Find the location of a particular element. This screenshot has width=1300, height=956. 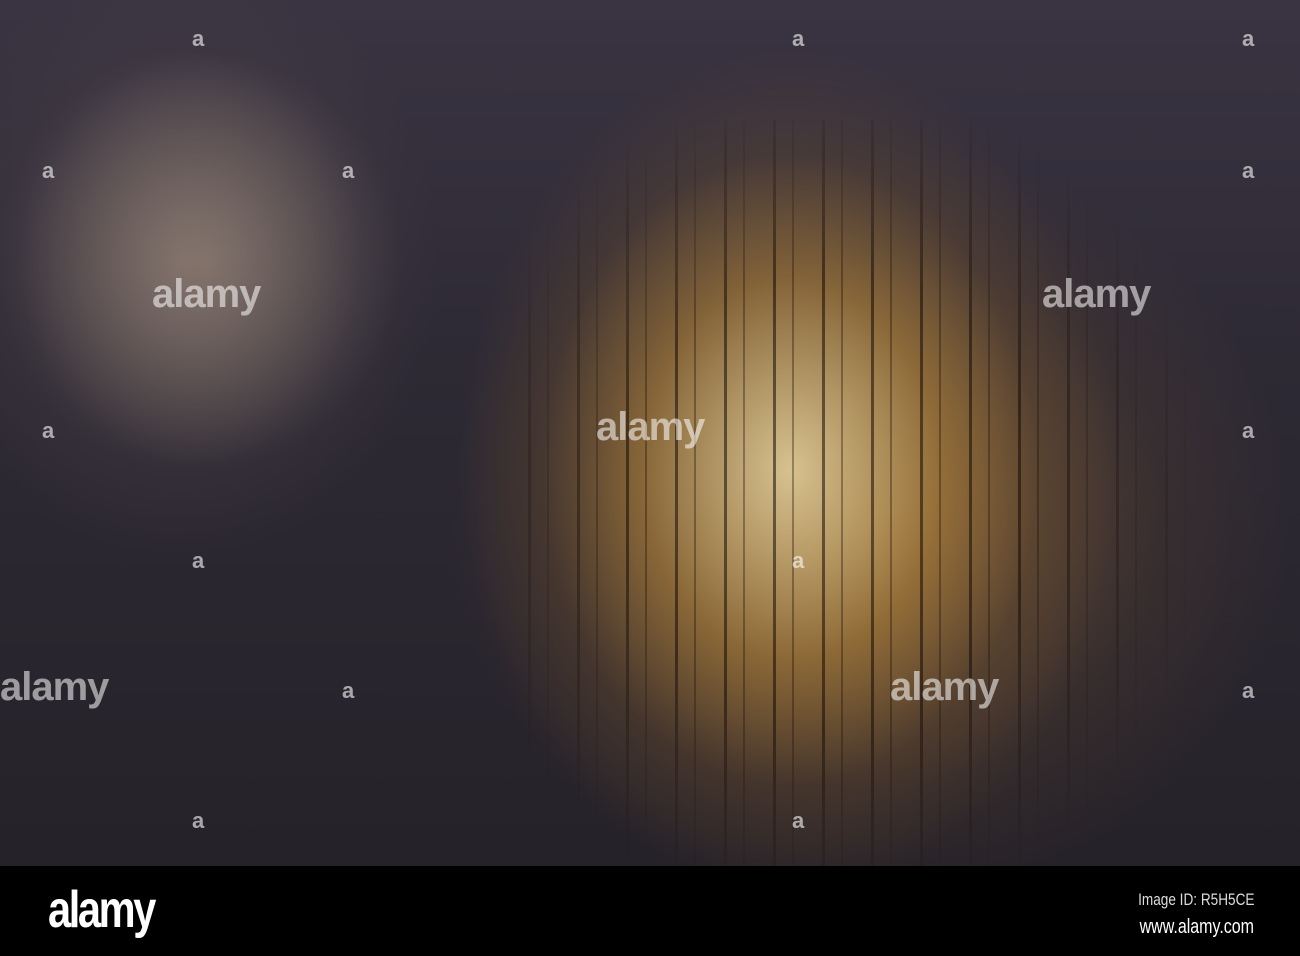

website-url: www.alamy.com is located at coordinates (1196, 927).